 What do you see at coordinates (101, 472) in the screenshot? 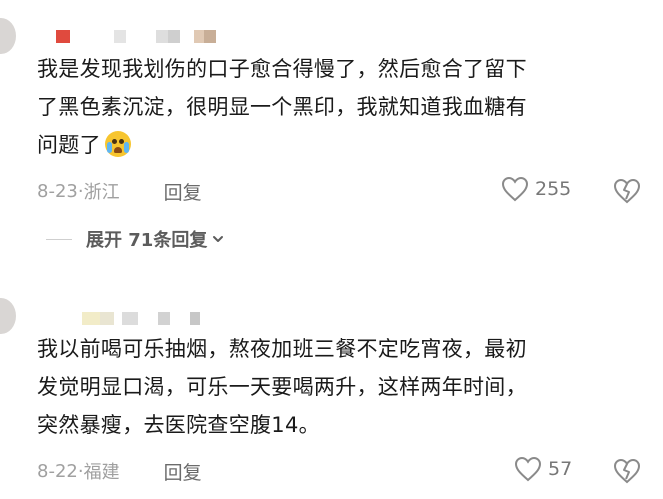
I see `comment-location: 福建` at bounding box center [101, 472].